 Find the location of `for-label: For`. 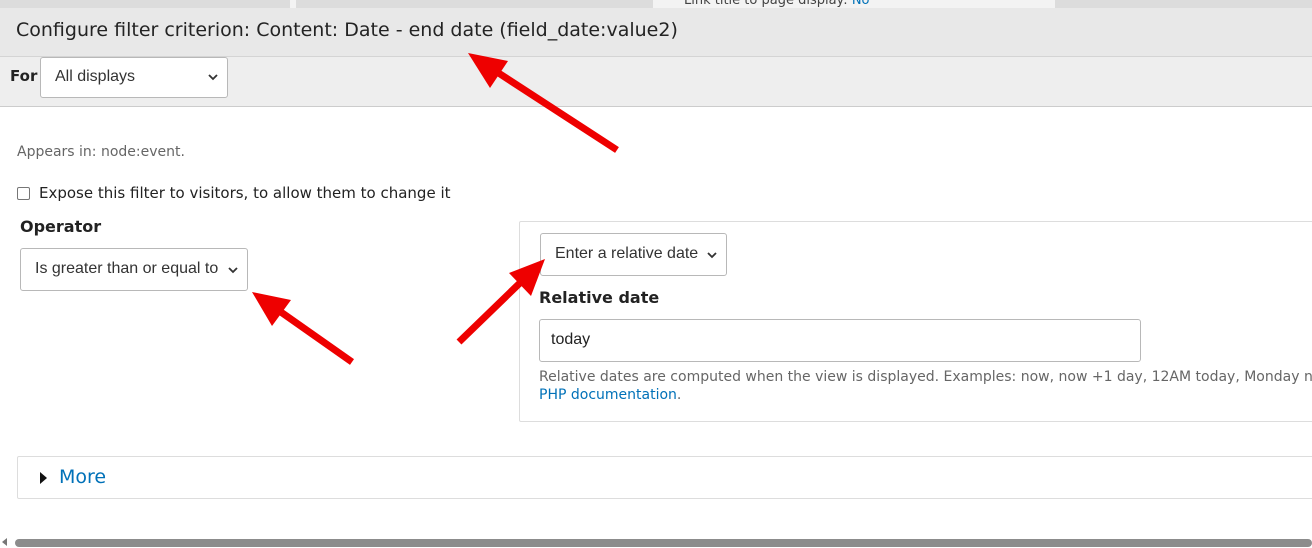

for-label: For is located at coordinates (24, 76).